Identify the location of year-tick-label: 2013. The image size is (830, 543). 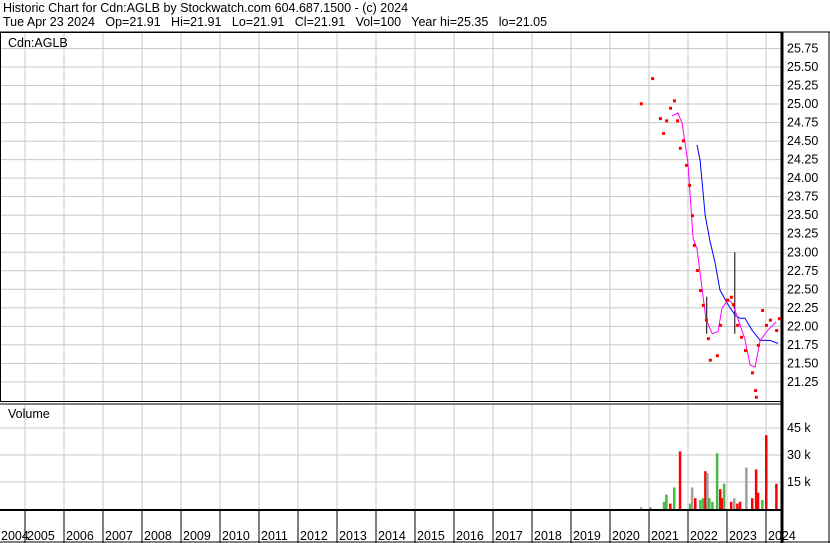
(353, 536).